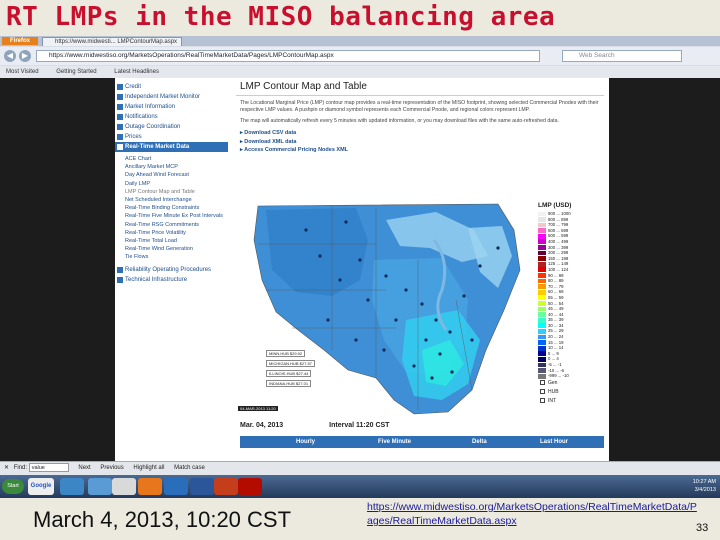 The image size is (720, 540). What do you see at coordinates (171, 216) in the screenshot?
I see `subnav-five-minute-ex-post: Real-Time Five Minute Ex Post Intervals` at bounding box center [171, 216].